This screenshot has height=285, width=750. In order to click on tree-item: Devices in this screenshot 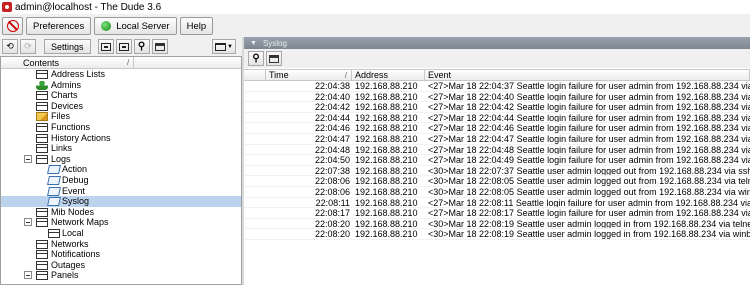, I will do `click(121, 106)`.